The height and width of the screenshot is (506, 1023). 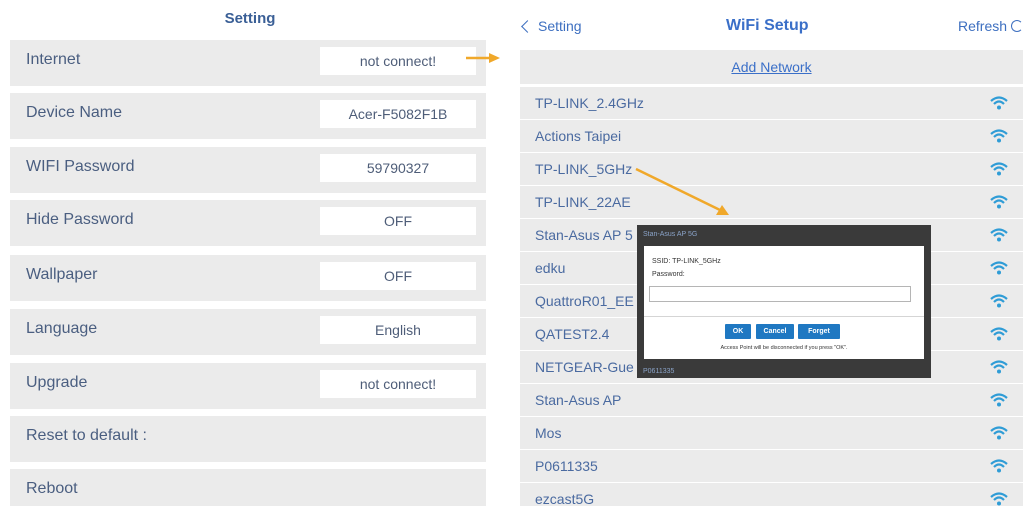 What do you see at coordinates (565, 498) in the screenshot?
I see `wifi-network-name: ezcast5G` at bounding box center [565, 498].